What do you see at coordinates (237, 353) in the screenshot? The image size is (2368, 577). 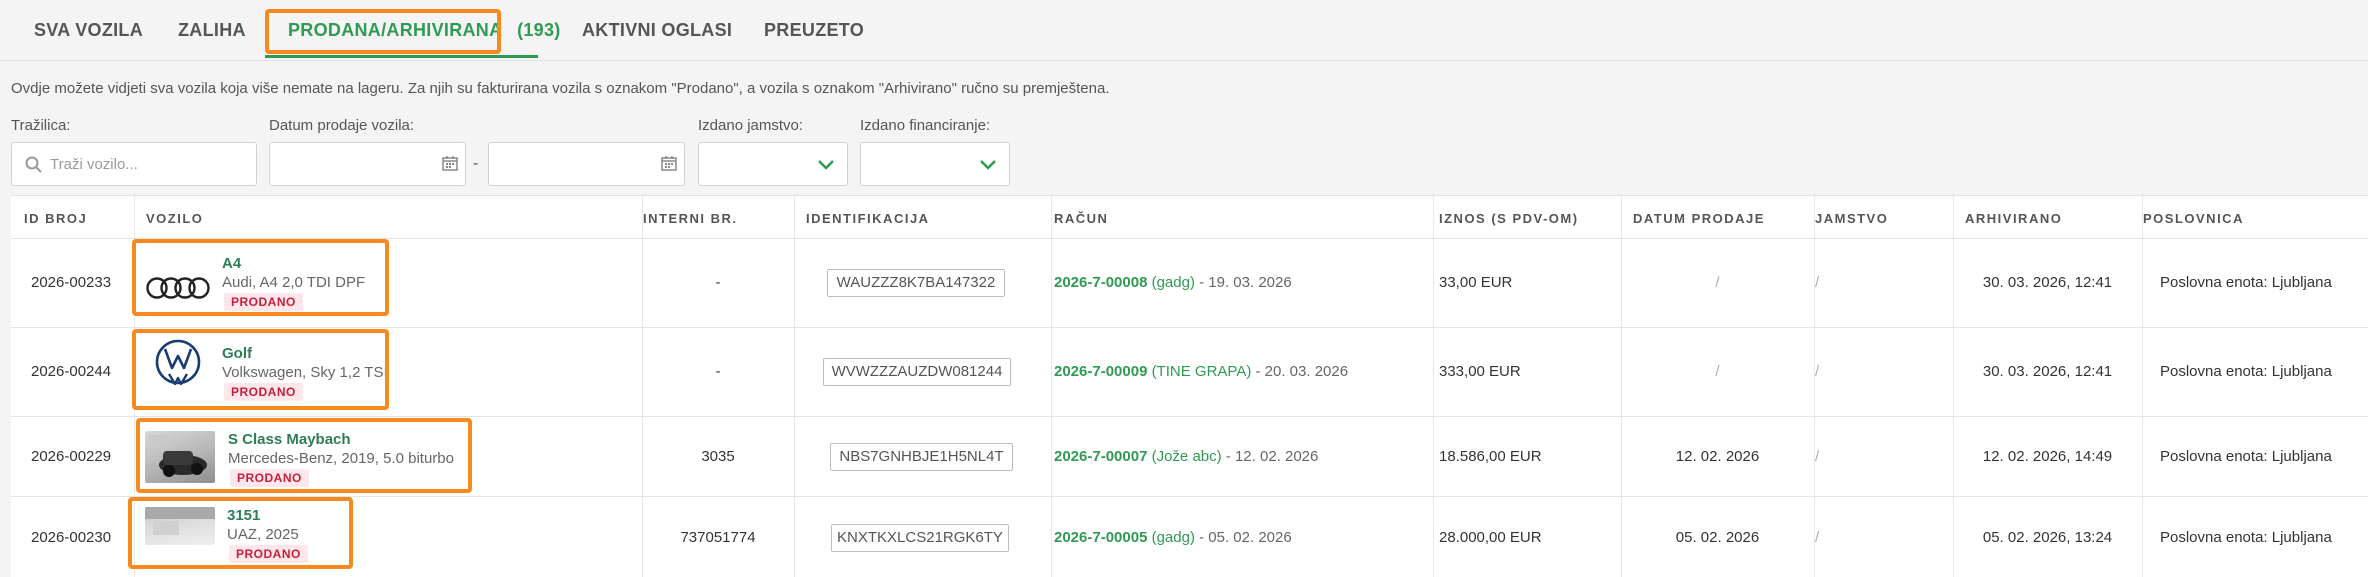 I see `vehicle-title-link: Golf` at bounding box center [237, 353].